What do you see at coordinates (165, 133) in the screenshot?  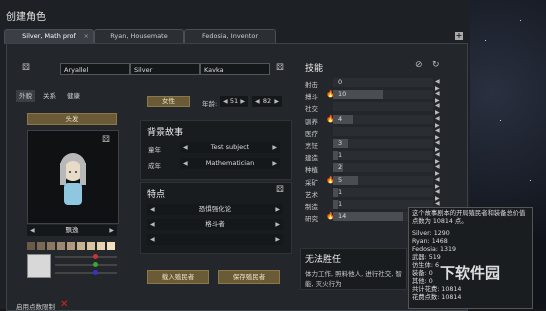 I see `backstory-title: 背景故事` at bounding box center [165, 133].